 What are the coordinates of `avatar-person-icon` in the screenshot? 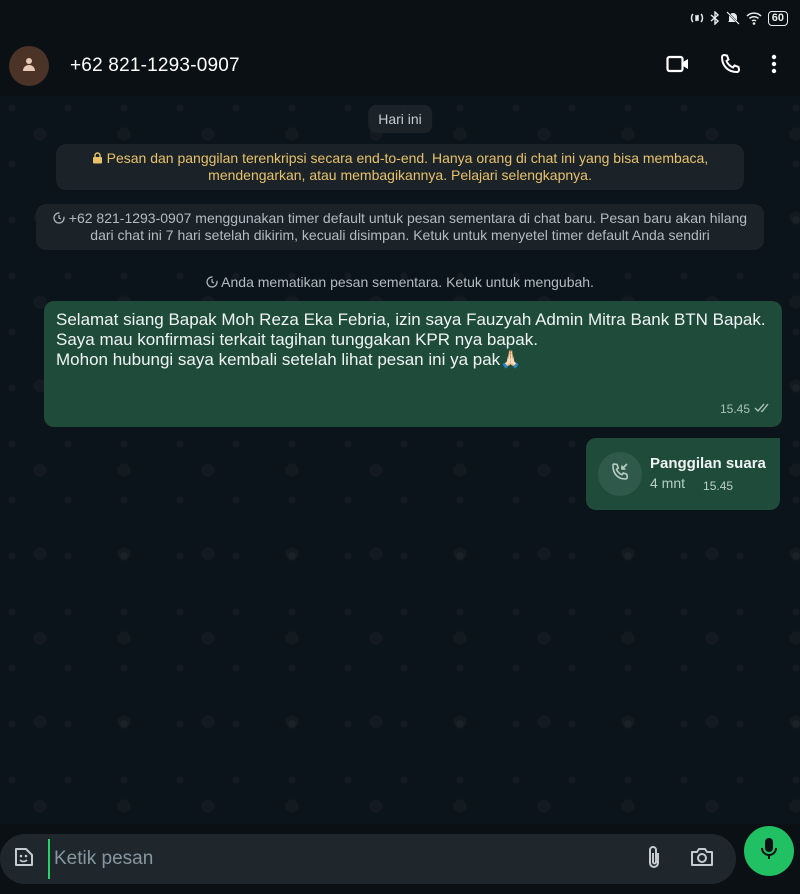 It's located at (29, 66).